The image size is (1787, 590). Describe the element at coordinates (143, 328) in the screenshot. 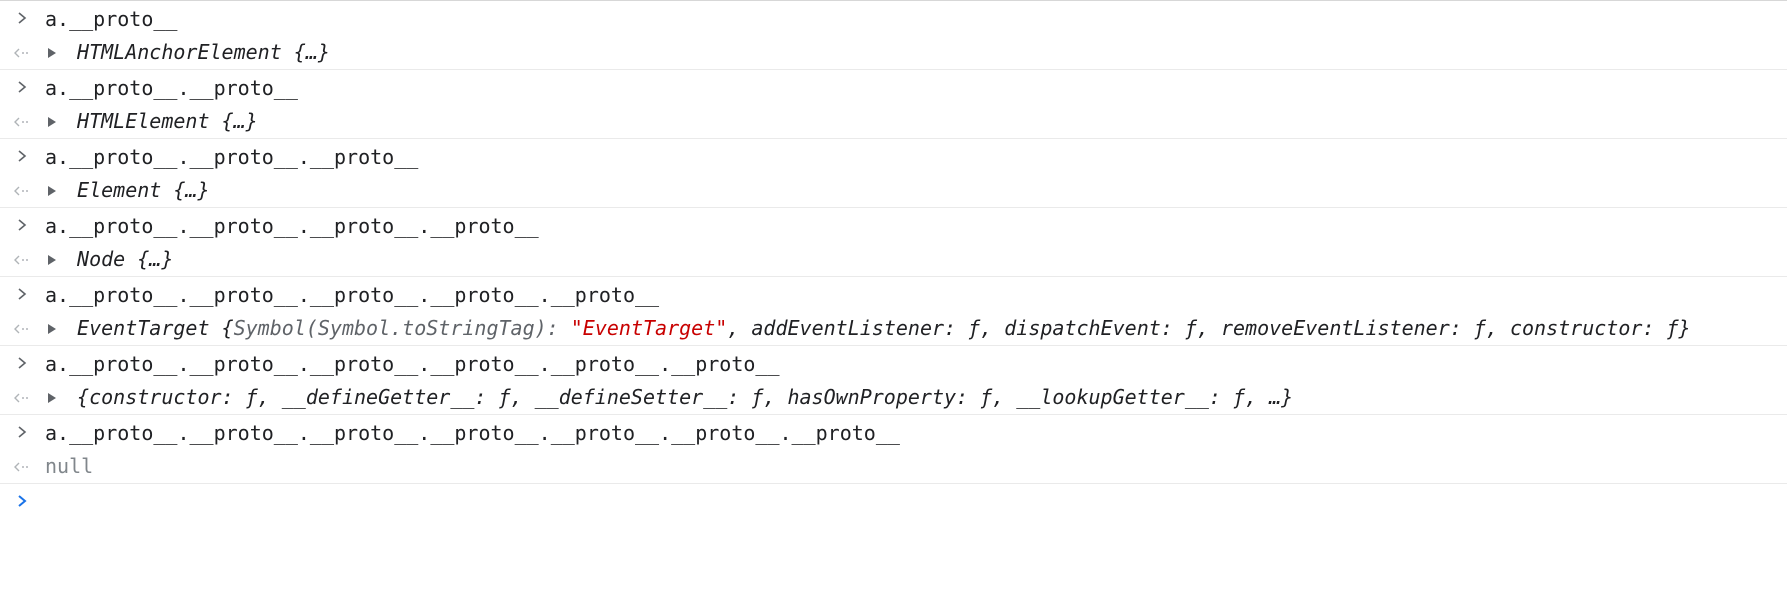

I see `object-name: EventTarget` at that location.